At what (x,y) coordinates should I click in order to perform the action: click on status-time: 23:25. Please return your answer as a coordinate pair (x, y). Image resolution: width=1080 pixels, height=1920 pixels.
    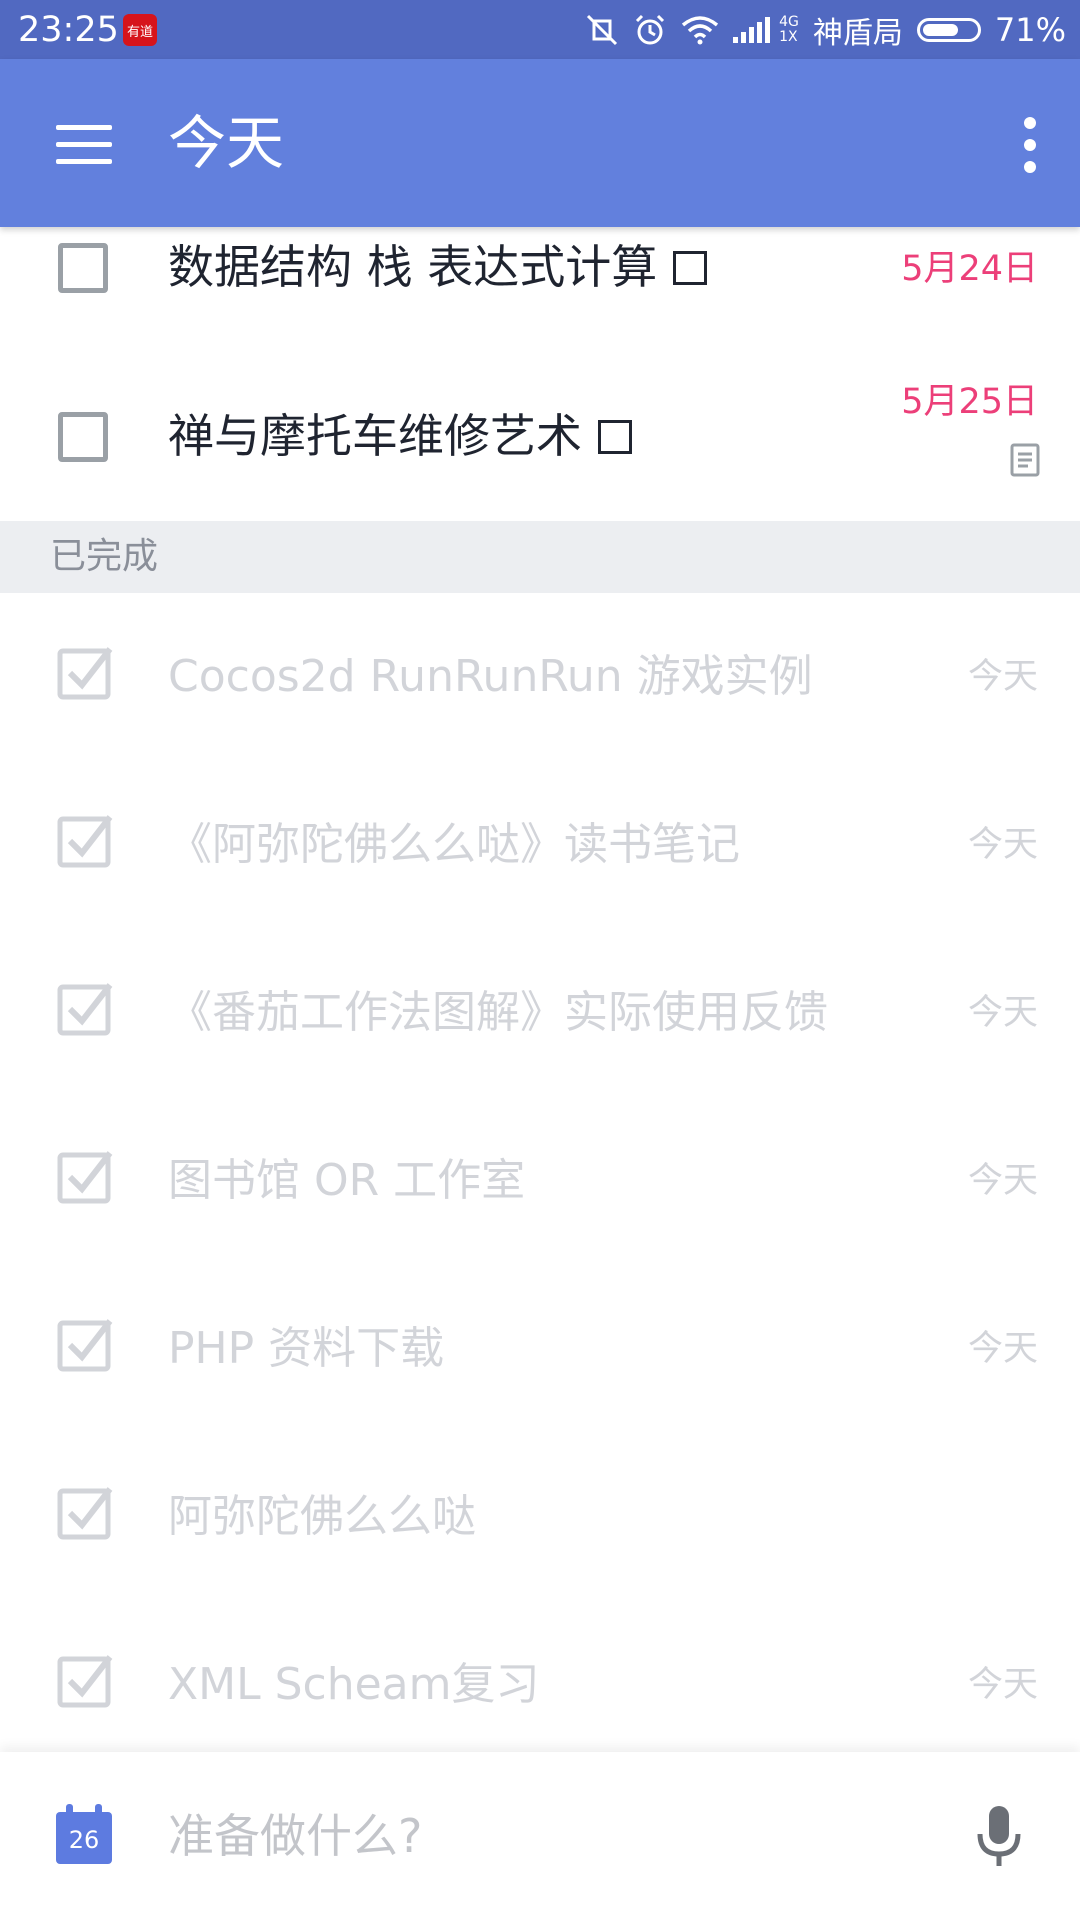
    Looking at the image, I should click on (68, 30).